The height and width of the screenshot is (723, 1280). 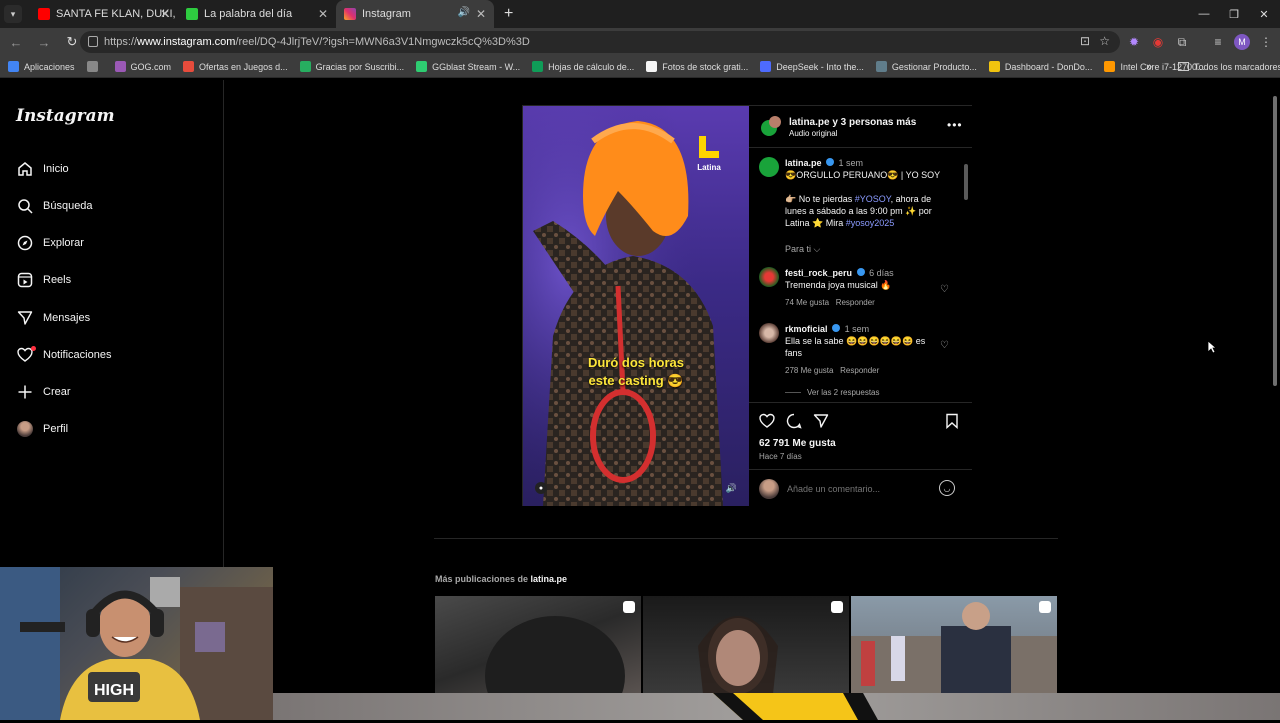 I want to click on sidebar-item-notifications: Notificaciones, so click(x=63, y=355).